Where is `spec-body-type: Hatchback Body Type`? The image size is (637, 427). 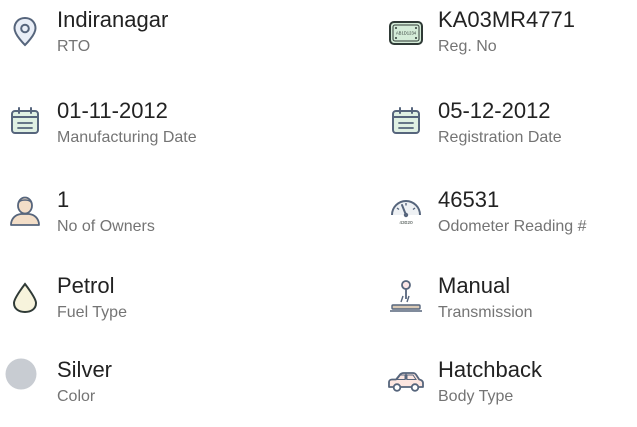
spec-body-type: Hatchback Body Type is located at coordinates (511, 392).